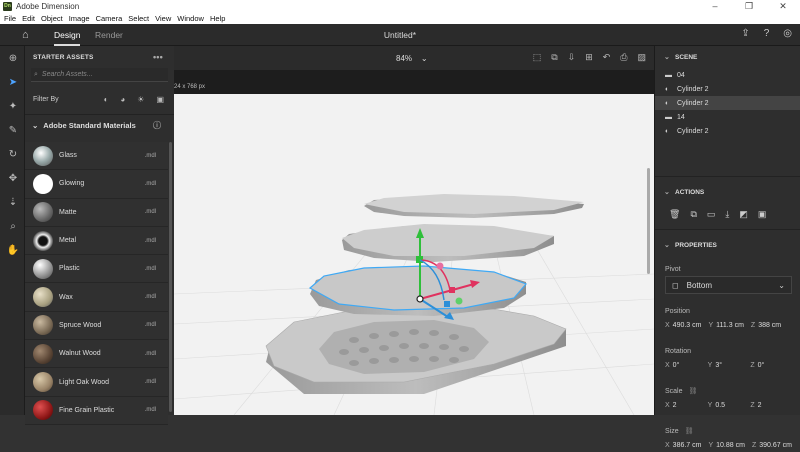 Image resolution: width=800 pixels, height=452 pixels. I want to click on asset-item: Light Oak Wood .mdl, so click(96, 382).